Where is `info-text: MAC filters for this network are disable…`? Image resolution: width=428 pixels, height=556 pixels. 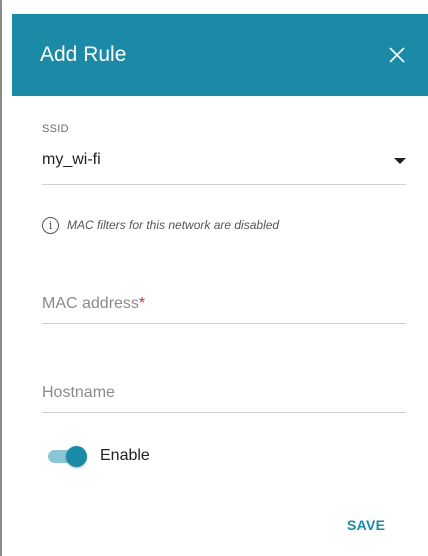 info-text: MAC filters for this network are disable… is located at coordinates (173, 225).